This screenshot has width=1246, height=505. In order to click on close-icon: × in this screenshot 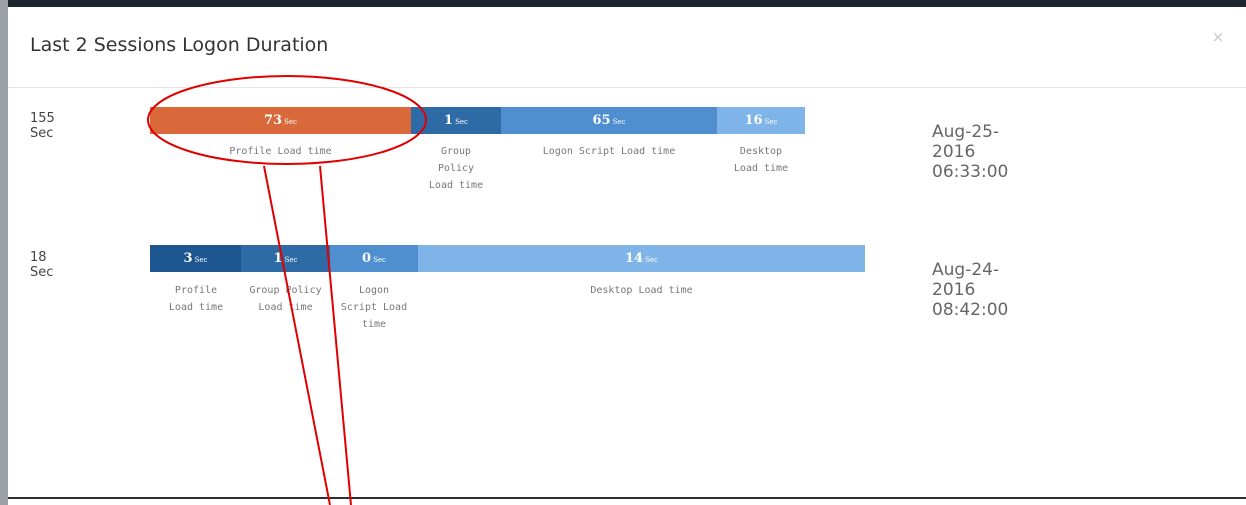, I will do `click(1218, 37)`.